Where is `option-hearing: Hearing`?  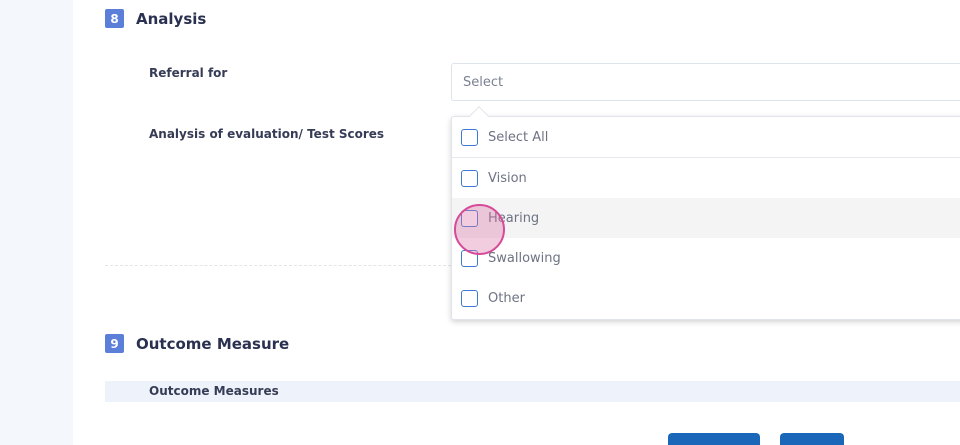
option-hearing: Hearing is located at coordinates (706, 218).